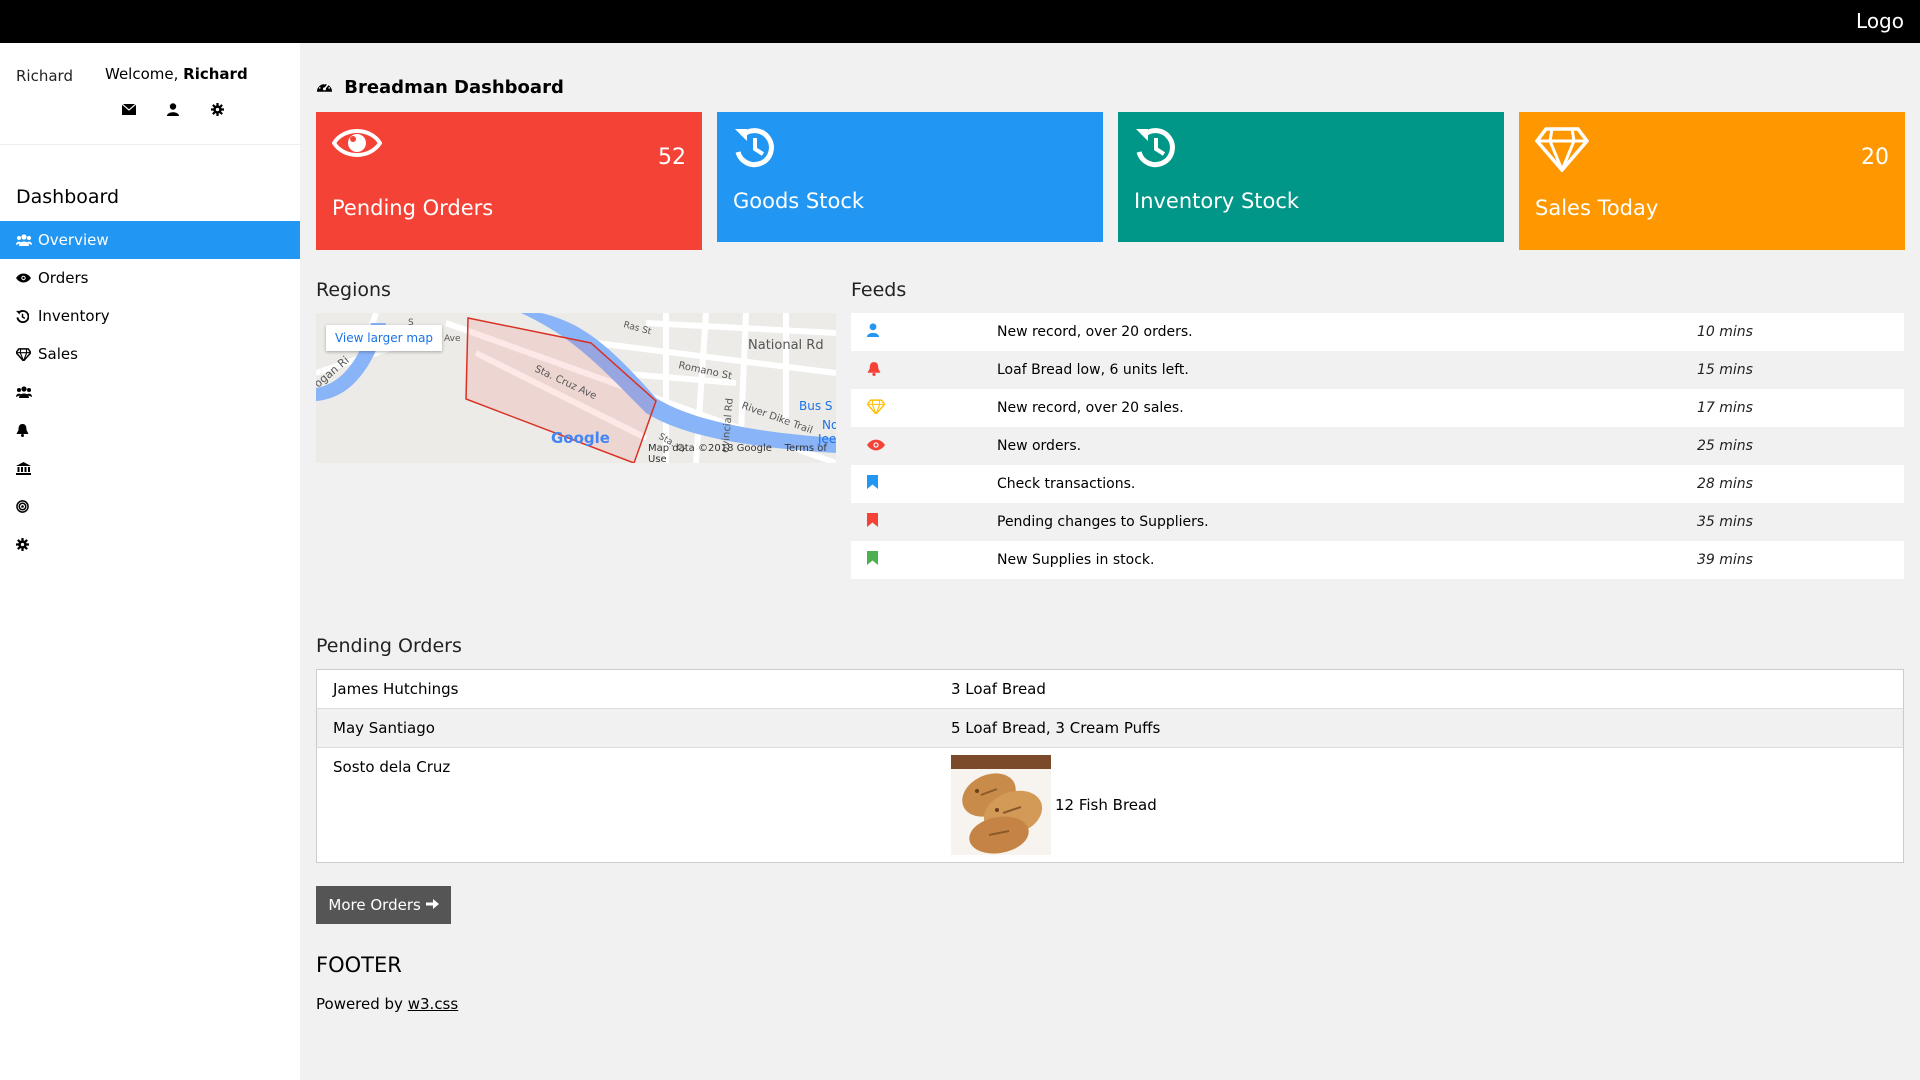 The width and height of the screenshot is (1920, 1080). I want to click on profile-icons, so click(173, 109).